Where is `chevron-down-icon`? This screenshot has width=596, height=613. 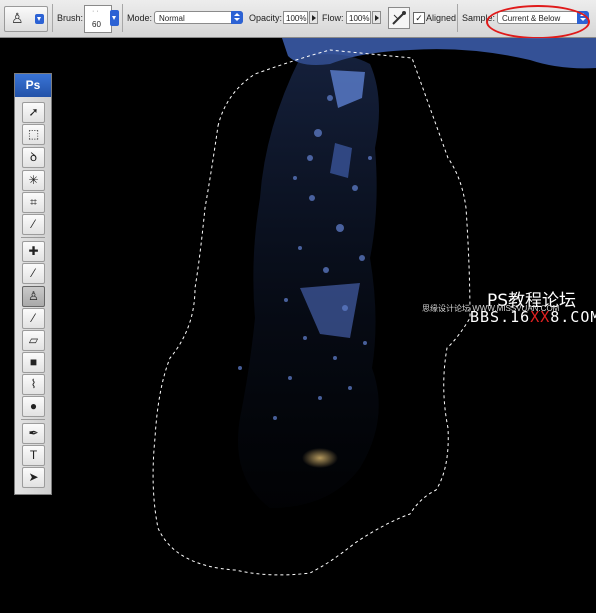 chevron-down-icon is located at coordinates (39, 19).